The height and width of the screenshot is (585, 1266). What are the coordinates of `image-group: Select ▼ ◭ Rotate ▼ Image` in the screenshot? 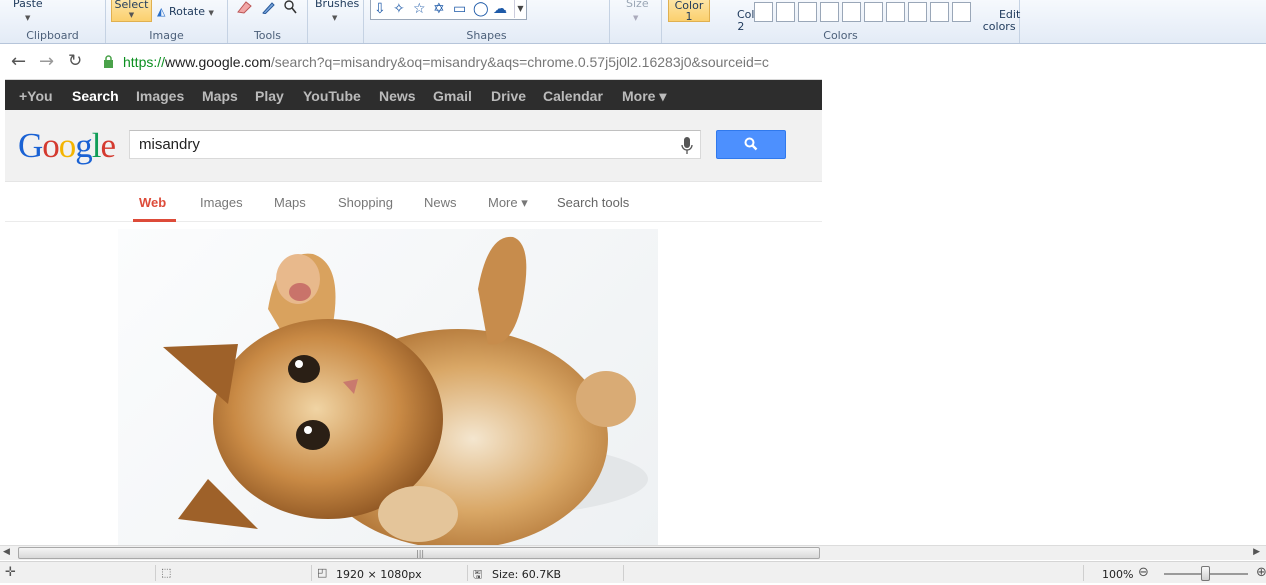 It's located at (167, 21).